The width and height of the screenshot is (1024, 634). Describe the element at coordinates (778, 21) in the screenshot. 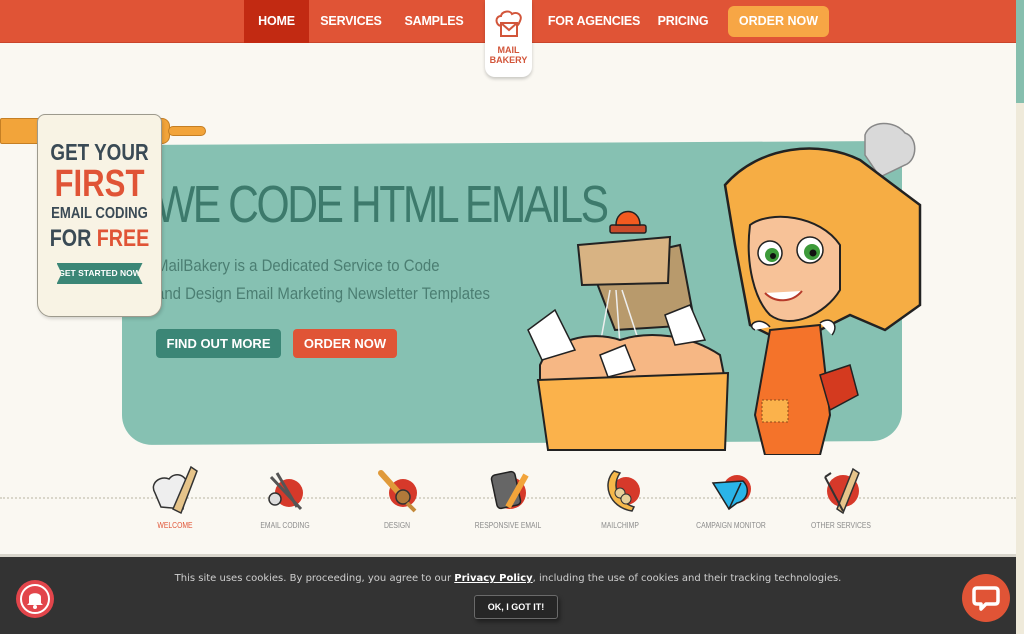

I see `nav-order-now-button: ORDER NOW` at that location.